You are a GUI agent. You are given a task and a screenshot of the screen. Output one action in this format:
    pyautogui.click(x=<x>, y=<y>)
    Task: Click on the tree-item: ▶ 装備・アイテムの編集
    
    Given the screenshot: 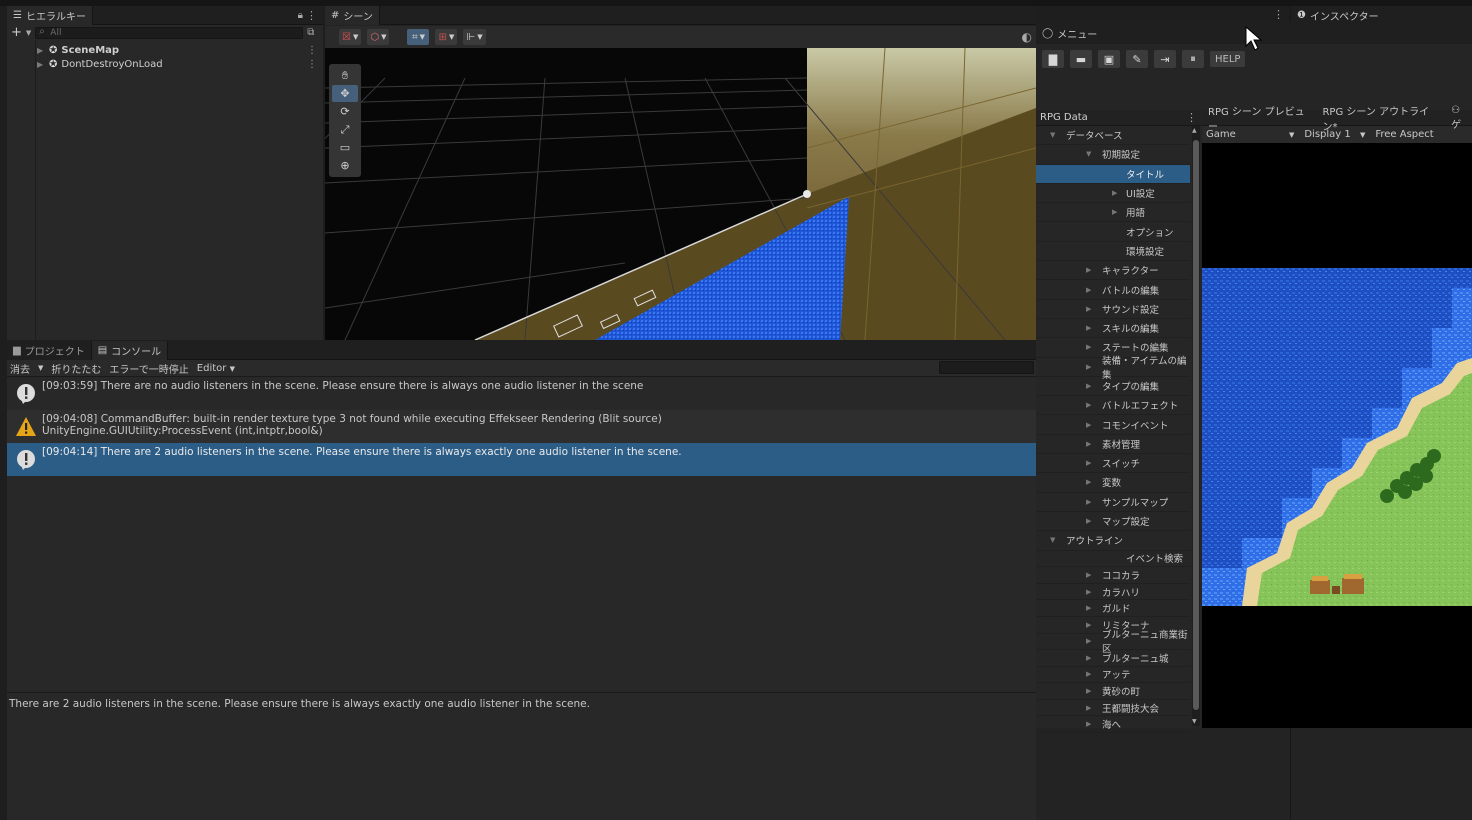 What is the action you would take?
    pyautogui.click(x=1113, y=368)
    